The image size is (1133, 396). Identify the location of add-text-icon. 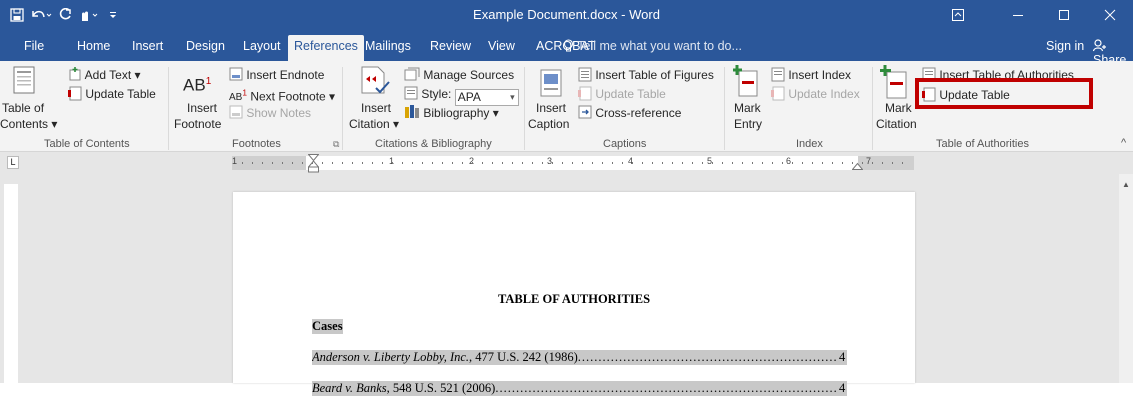
(75, 74).